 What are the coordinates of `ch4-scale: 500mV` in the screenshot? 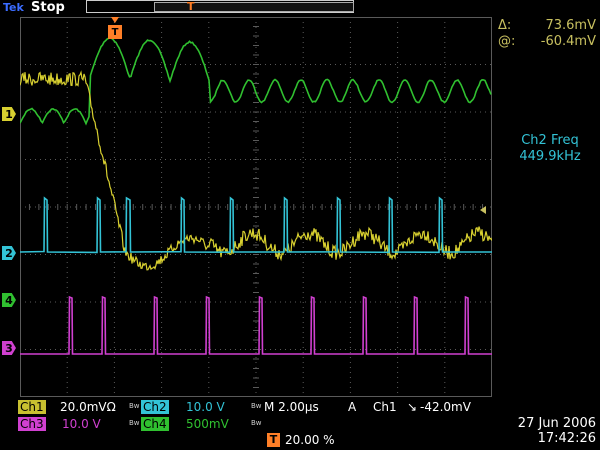 It's located at (207, 424).